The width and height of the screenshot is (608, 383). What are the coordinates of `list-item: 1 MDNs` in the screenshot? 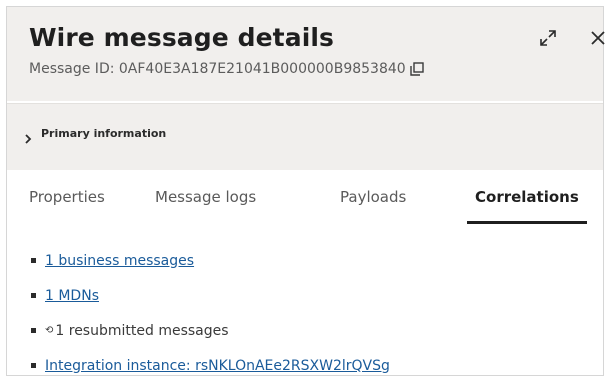 It's located at (210, 295).